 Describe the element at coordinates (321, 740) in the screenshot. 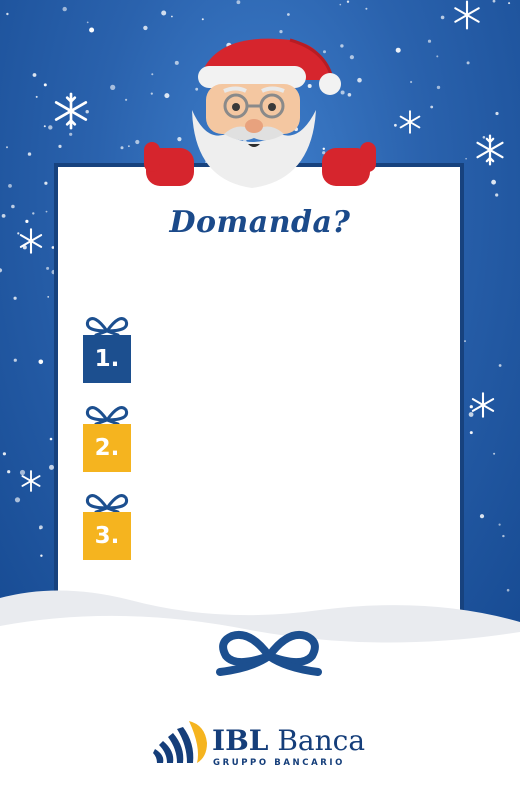

I see `logo-name-part2: Banca` at that location.